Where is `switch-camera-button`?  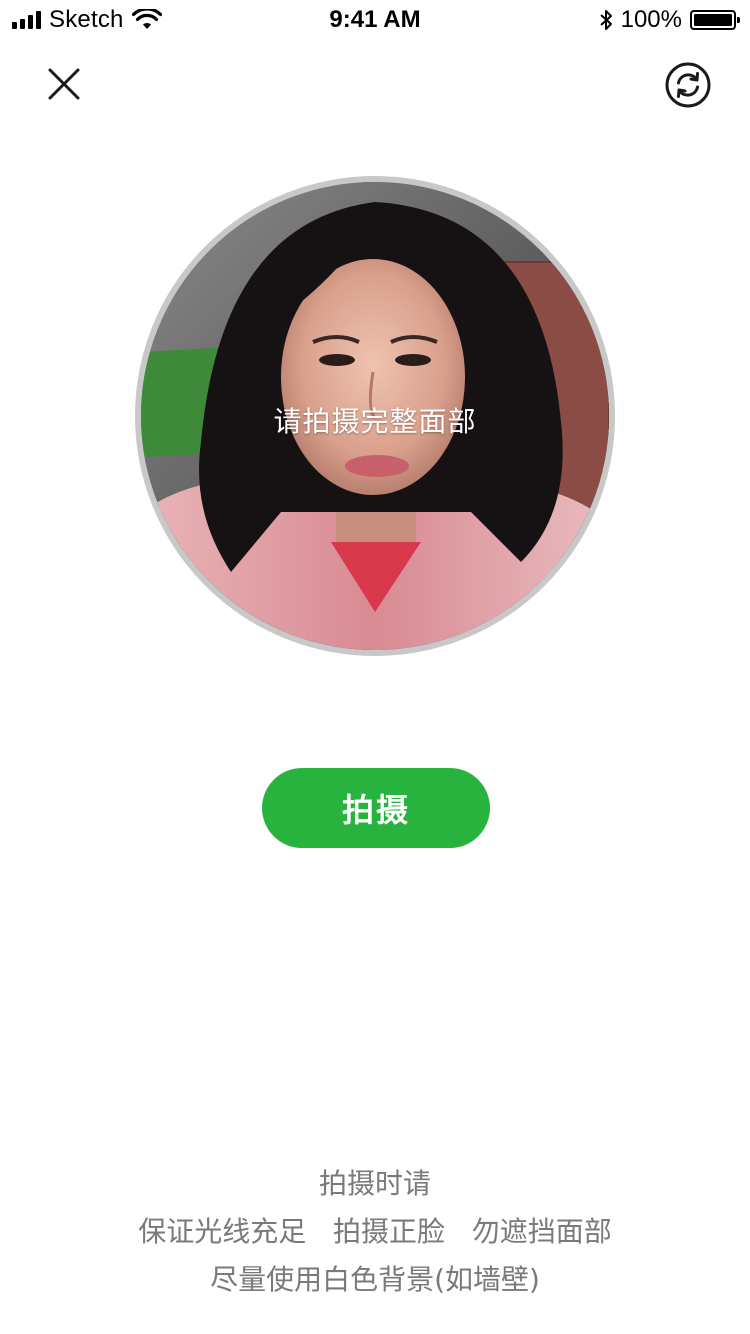 switch-camera-button is located at coordinates (688, 85).